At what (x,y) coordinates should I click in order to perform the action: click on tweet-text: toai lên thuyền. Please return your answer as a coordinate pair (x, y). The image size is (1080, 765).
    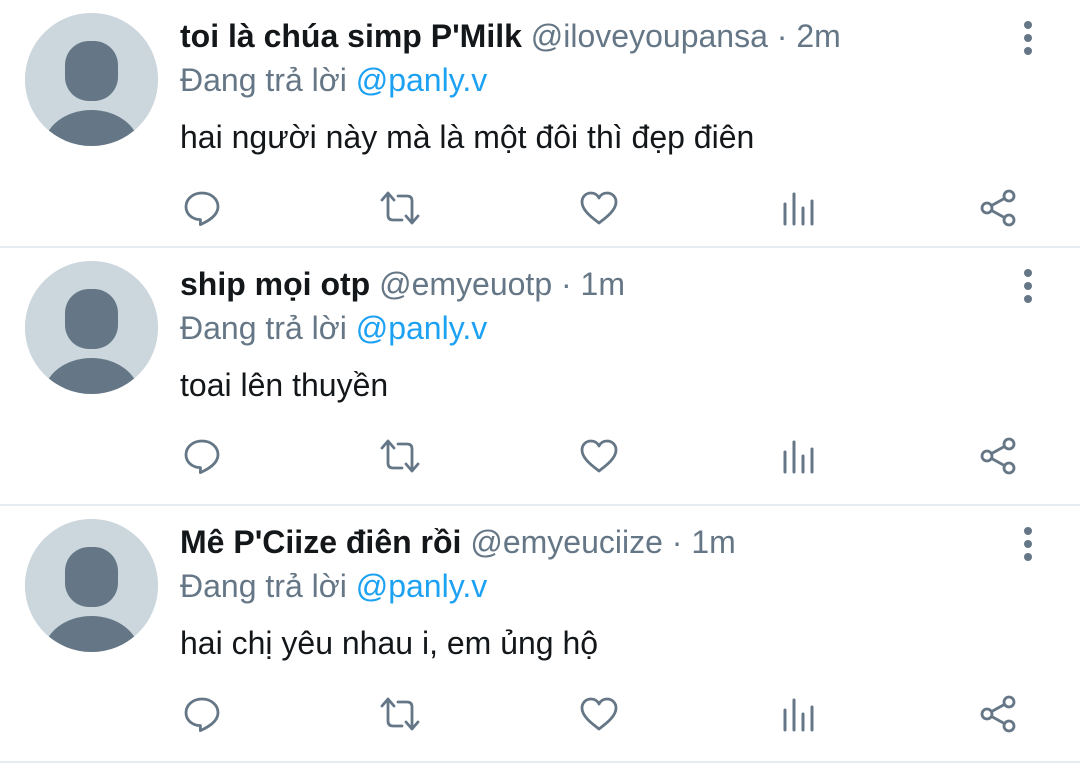
    Looking at the image, I should click on (284, 385).